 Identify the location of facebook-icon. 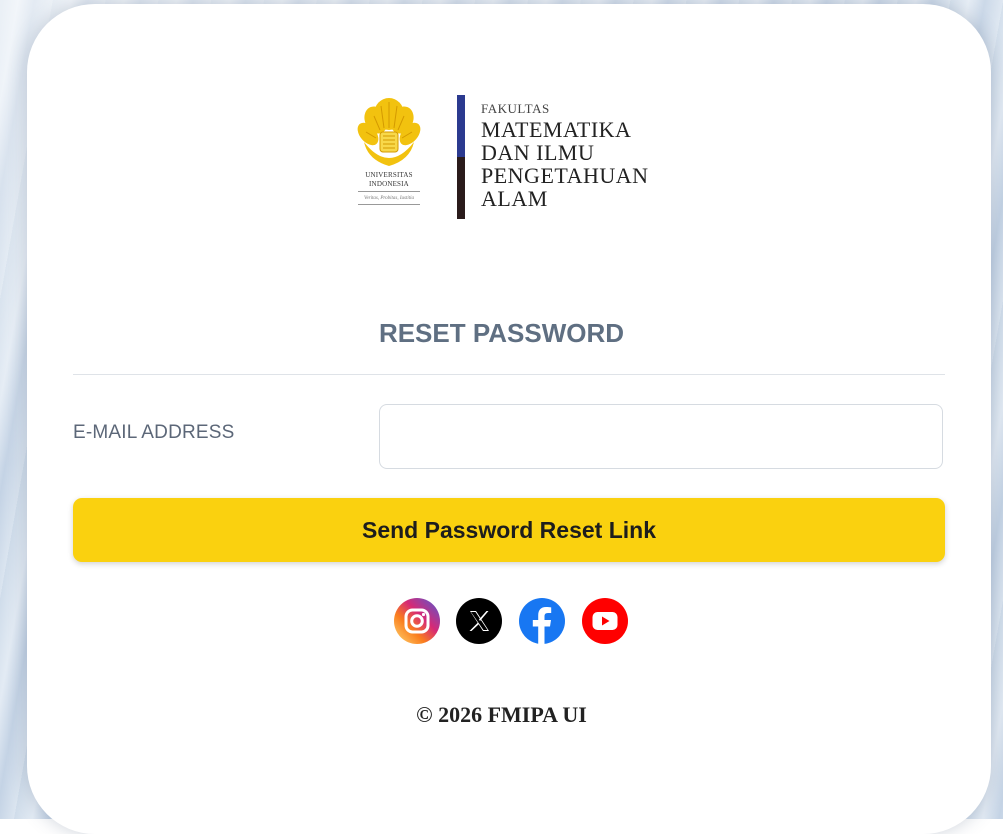
(542, 621).